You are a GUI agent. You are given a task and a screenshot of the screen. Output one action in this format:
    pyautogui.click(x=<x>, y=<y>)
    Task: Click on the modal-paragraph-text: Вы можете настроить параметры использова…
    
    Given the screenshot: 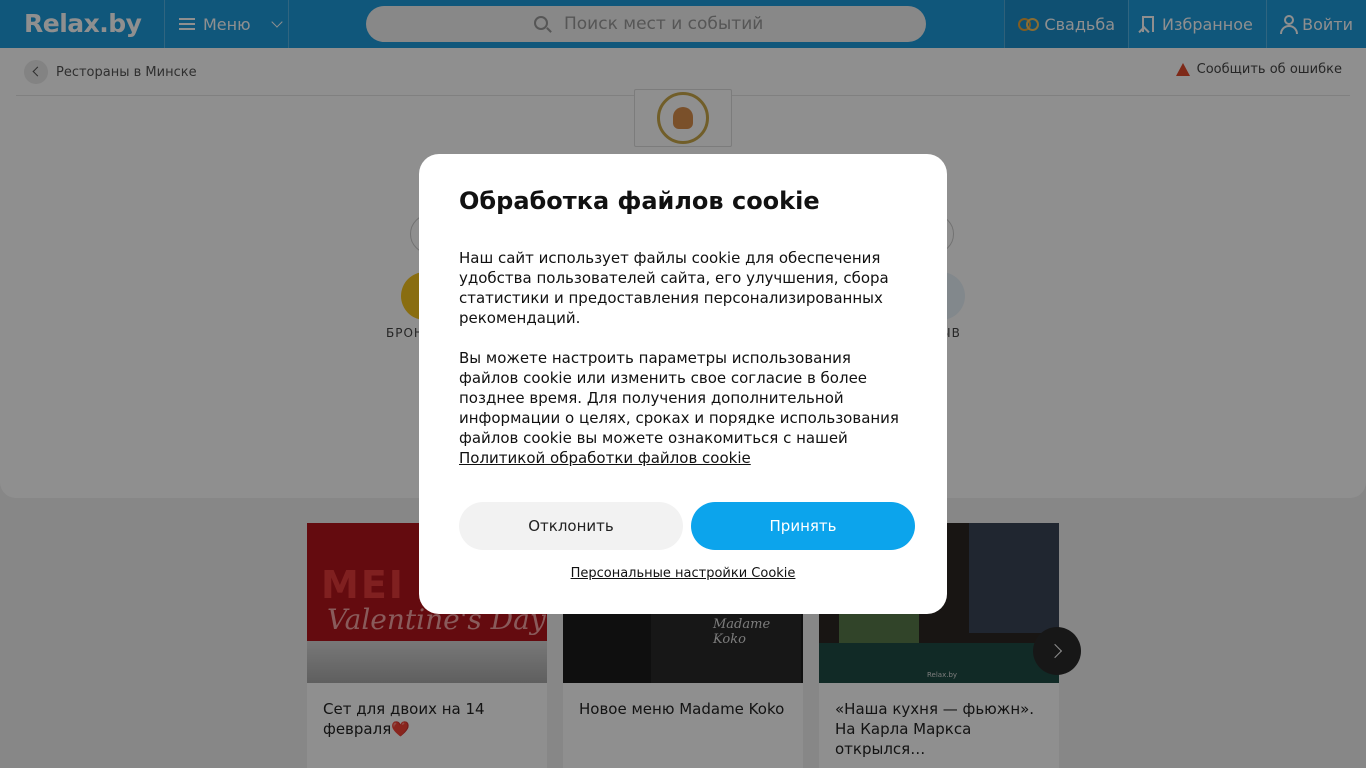 What is the action you would take?
    pyautogui.click(x=679, y=398)
    